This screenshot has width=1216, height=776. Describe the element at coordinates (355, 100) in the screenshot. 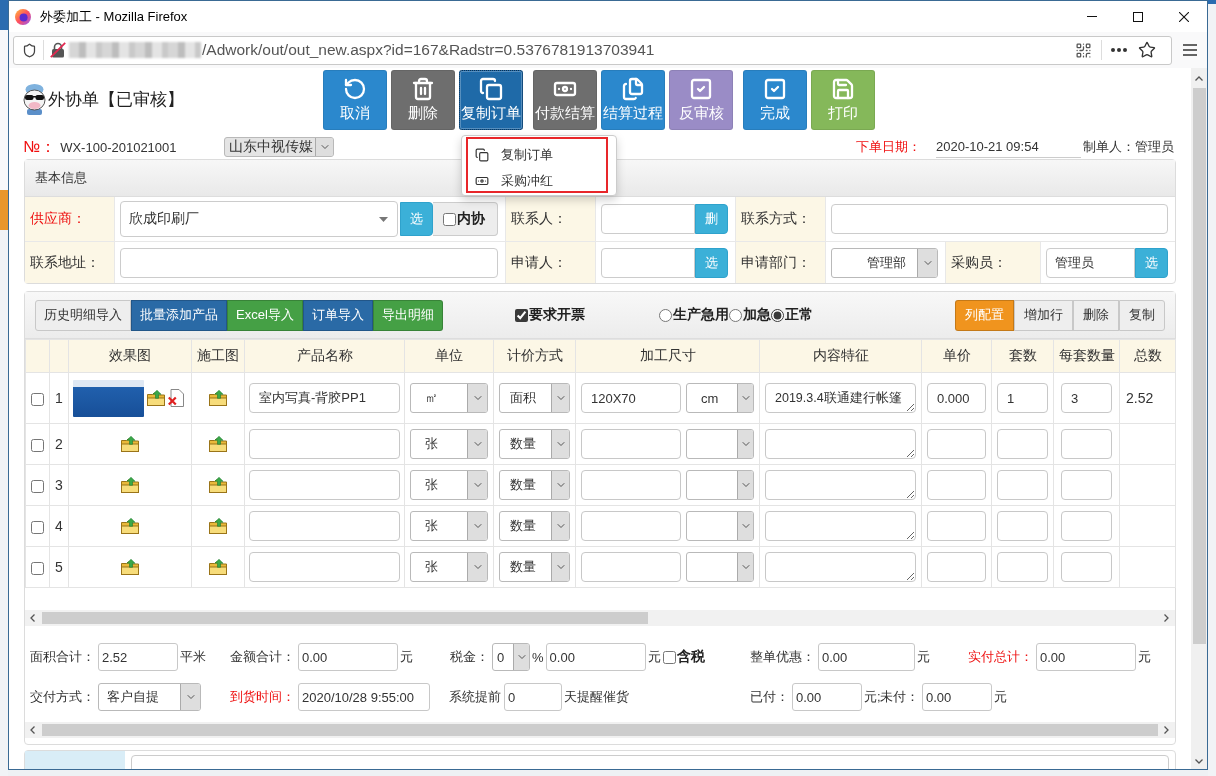

I see `toolbar-button: 取消` at that location.